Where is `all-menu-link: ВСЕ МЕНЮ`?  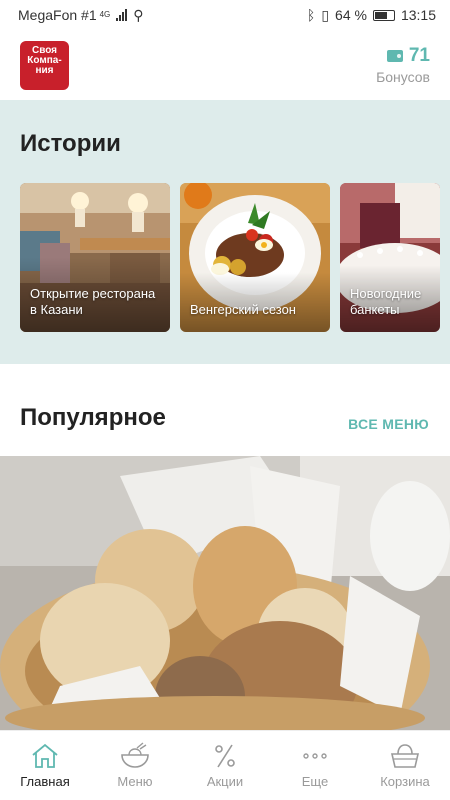
all-menu-link: ВСЕ МЕНЮ is located at coordinates (388, 424).